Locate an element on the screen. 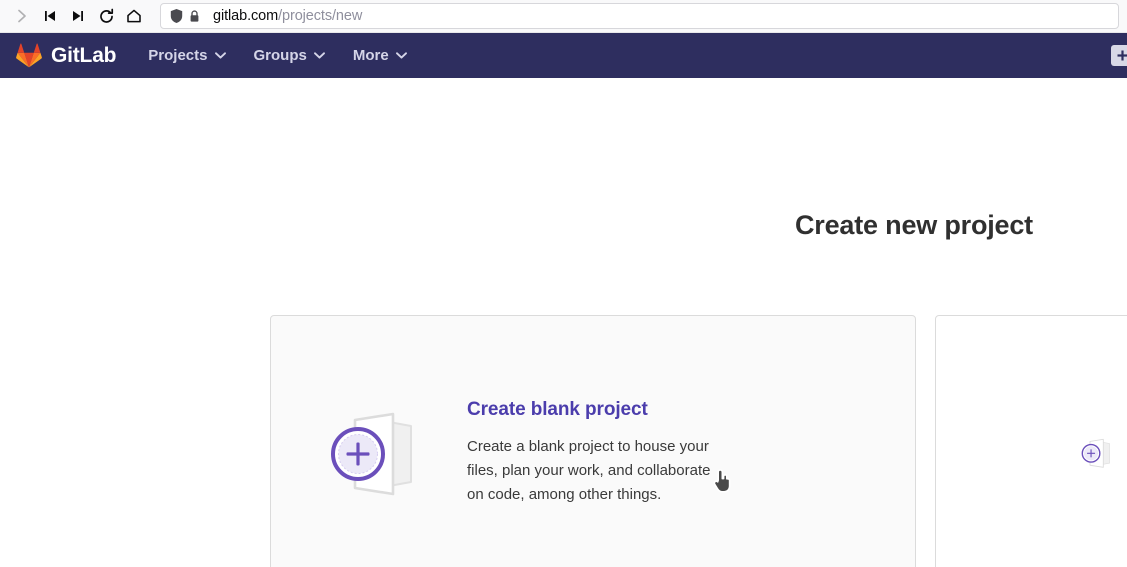  gitlab-navbar: GitLab Projects Groups More is located at coordinates (563, 55).